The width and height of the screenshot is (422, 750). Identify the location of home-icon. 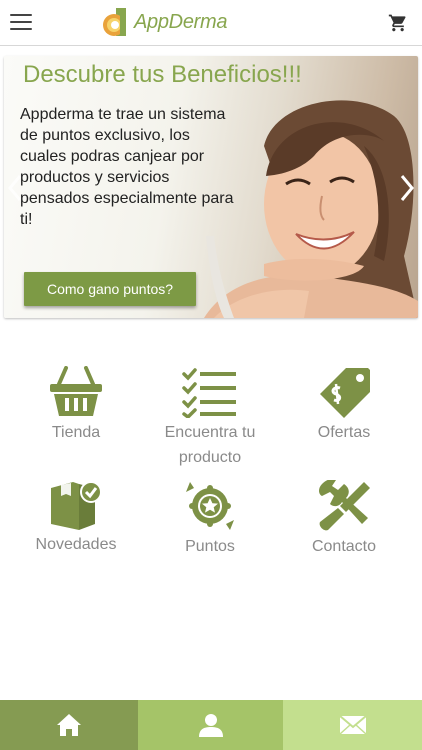
(69, 725).